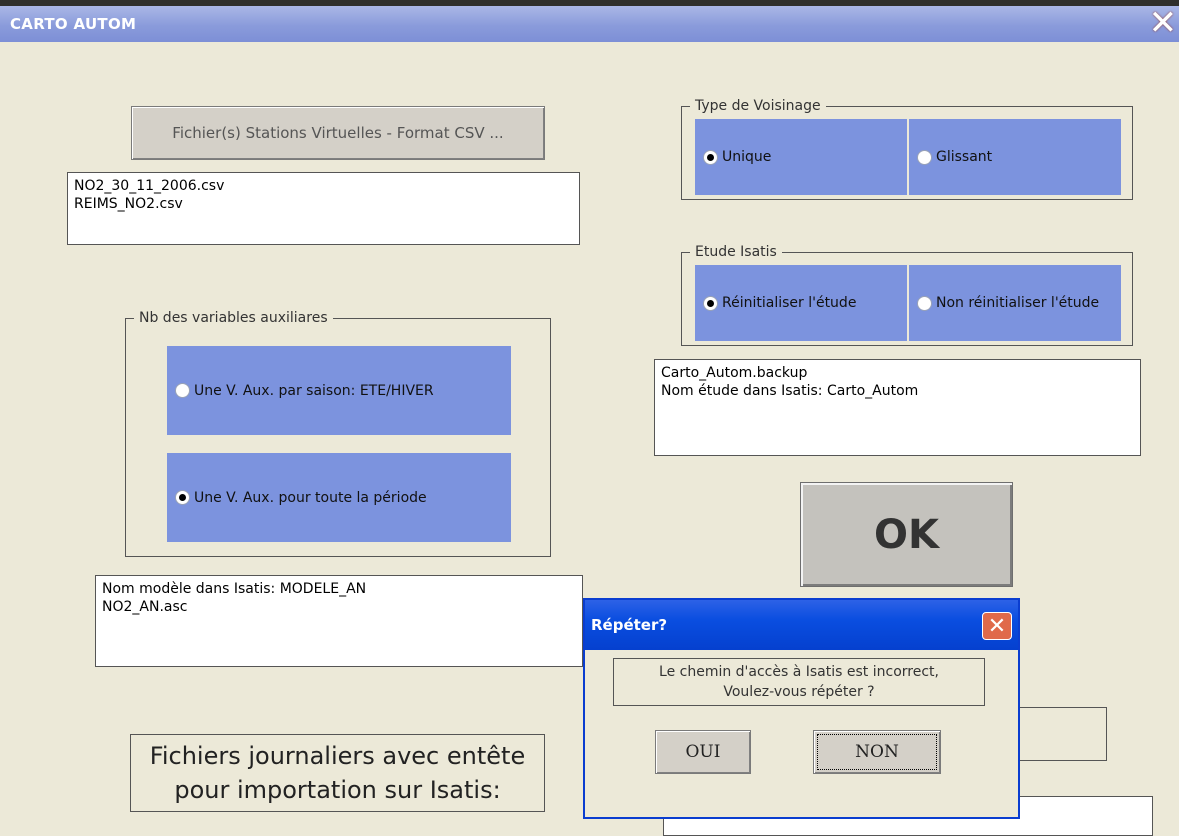  Describe the element at coordinates (1015, 157) in the screenshot. I see `voisinage-option-glissant: Glissant` at that location.